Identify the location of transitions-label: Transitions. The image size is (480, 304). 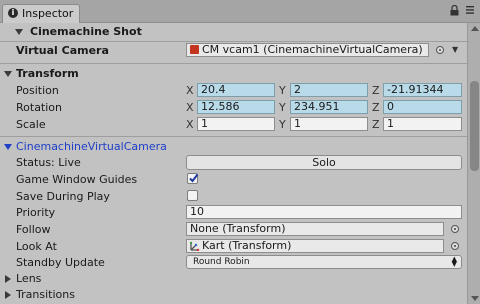
(45, 294).